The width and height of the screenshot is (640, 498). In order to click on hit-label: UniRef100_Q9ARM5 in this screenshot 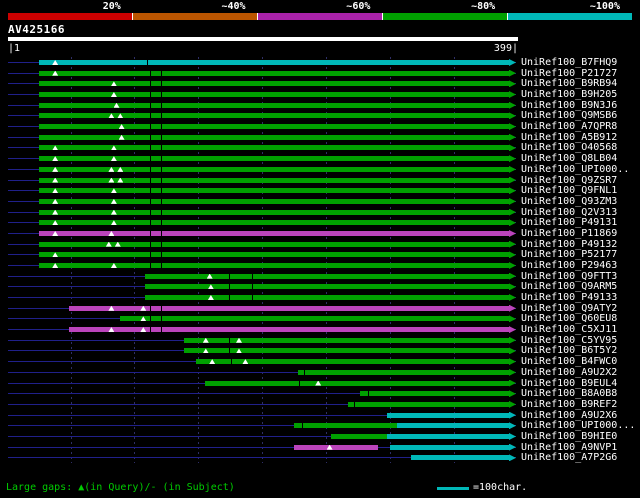, I will do `click(569, 286)`.